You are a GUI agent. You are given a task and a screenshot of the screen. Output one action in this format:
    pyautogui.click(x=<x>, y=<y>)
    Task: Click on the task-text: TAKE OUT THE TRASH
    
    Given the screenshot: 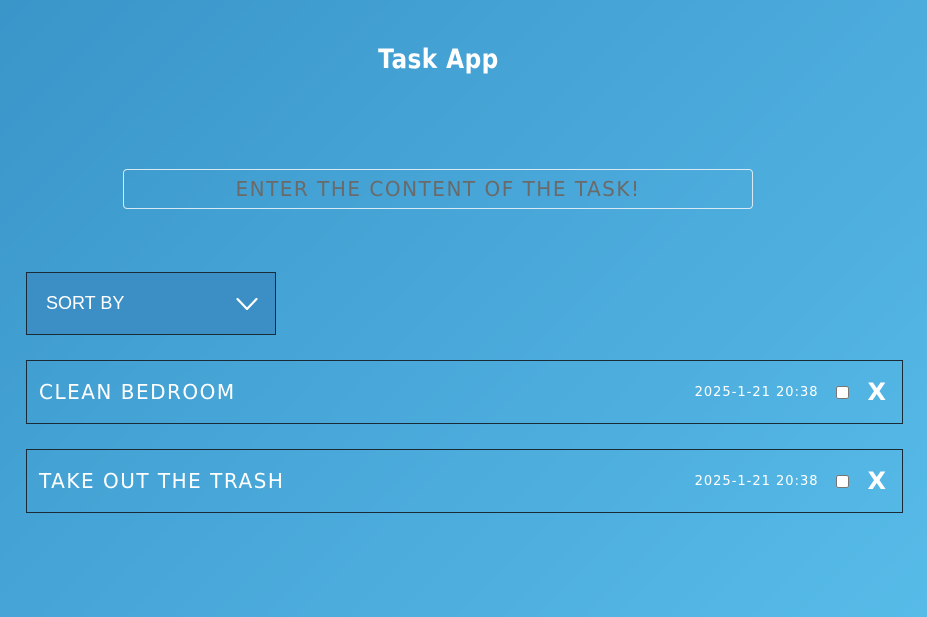 What is the action you would take?
    pyautogui.click(x=162, y=481)
    